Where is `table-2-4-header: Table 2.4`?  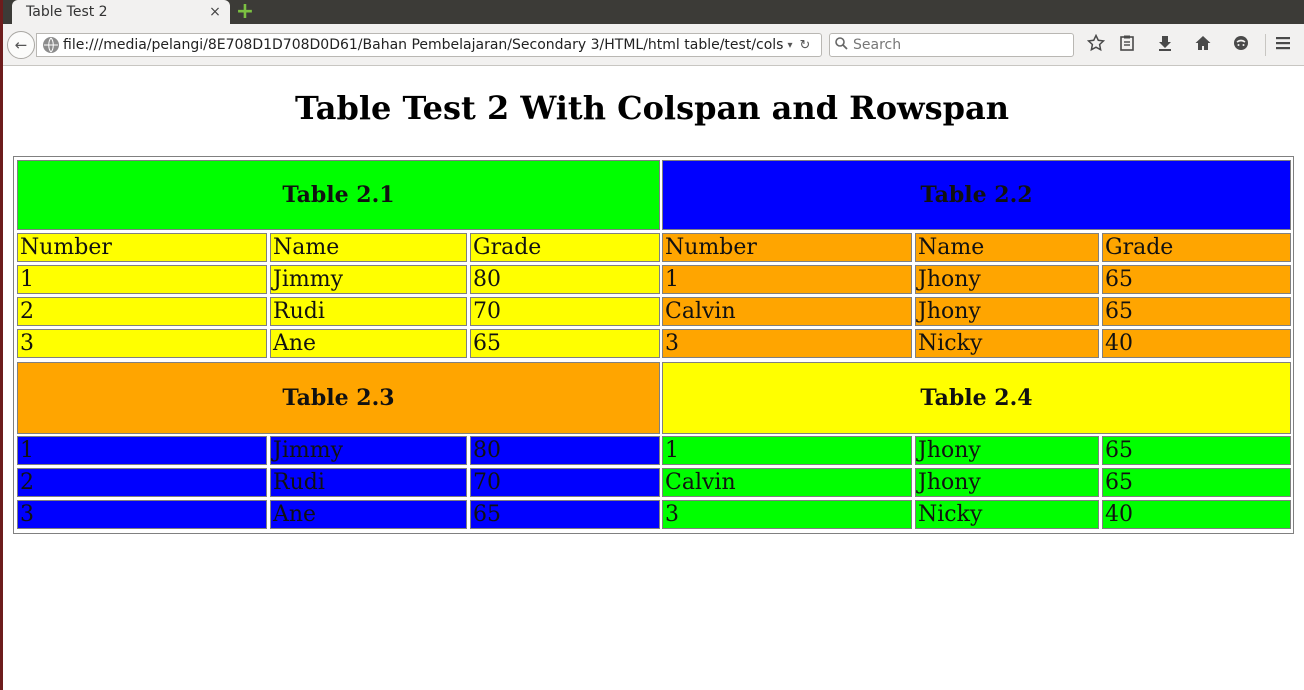
table-2-4-header: Table 2.4 is located at coordinates (976, 398).